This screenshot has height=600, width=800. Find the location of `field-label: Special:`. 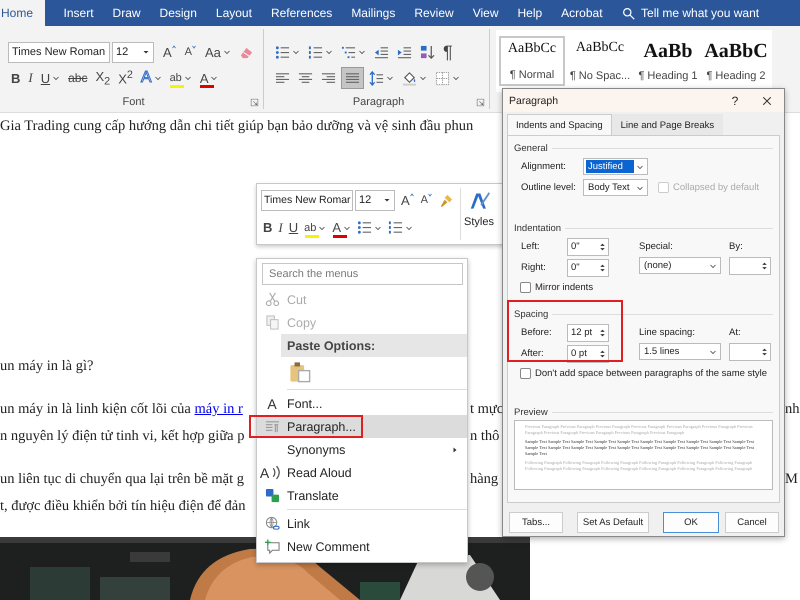

field-label: Special: is located at coordinates (656, 247).